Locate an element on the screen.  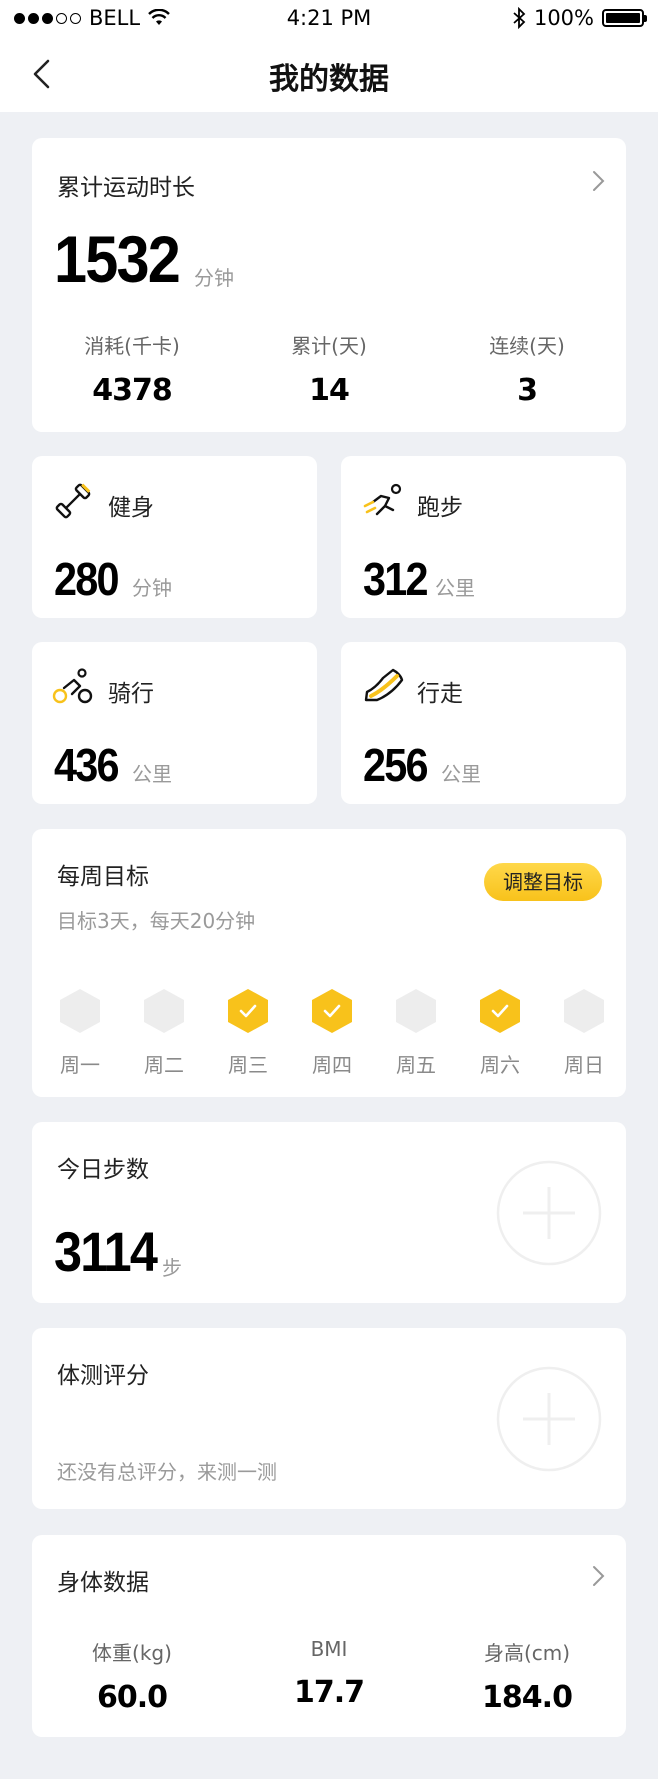
streak-days-label: 连续(天) is located at coordinates (527, 346).